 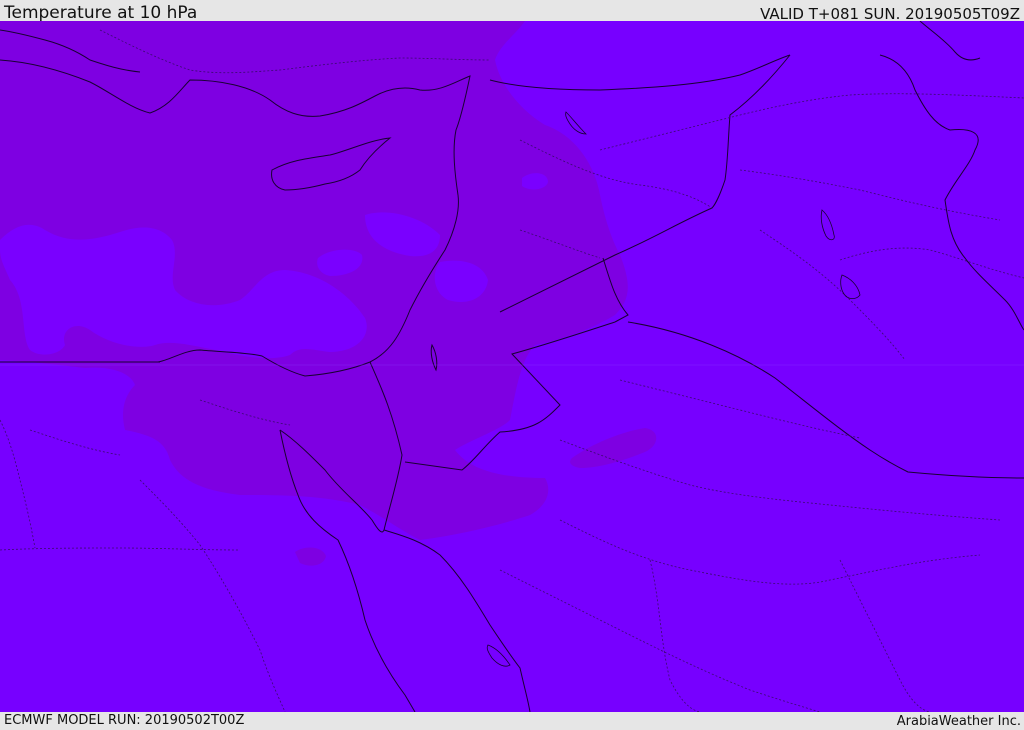 I want to click on map-title: Temperature at 10 hPa, so click(x=101, y=13).